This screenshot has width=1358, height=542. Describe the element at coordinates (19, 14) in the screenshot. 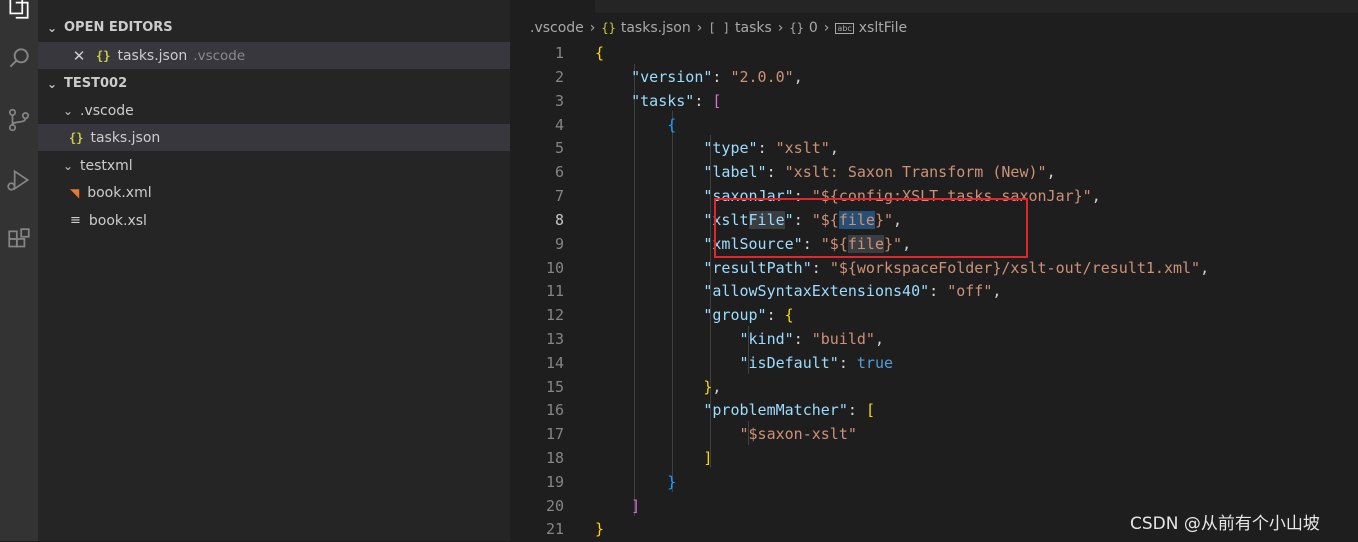

I see `explorer-icon` at that location.